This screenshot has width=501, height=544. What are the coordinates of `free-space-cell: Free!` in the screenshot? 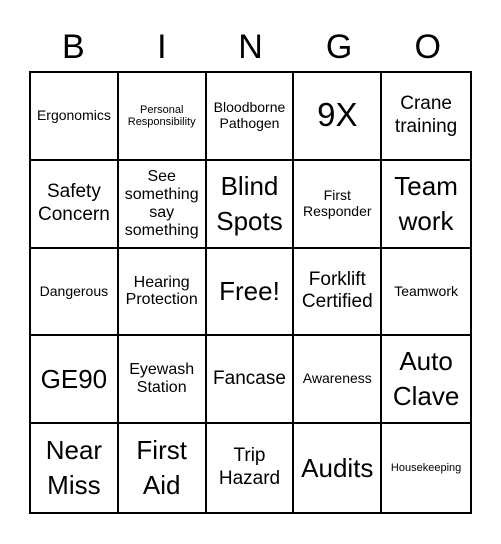 It's located at (250, 292).